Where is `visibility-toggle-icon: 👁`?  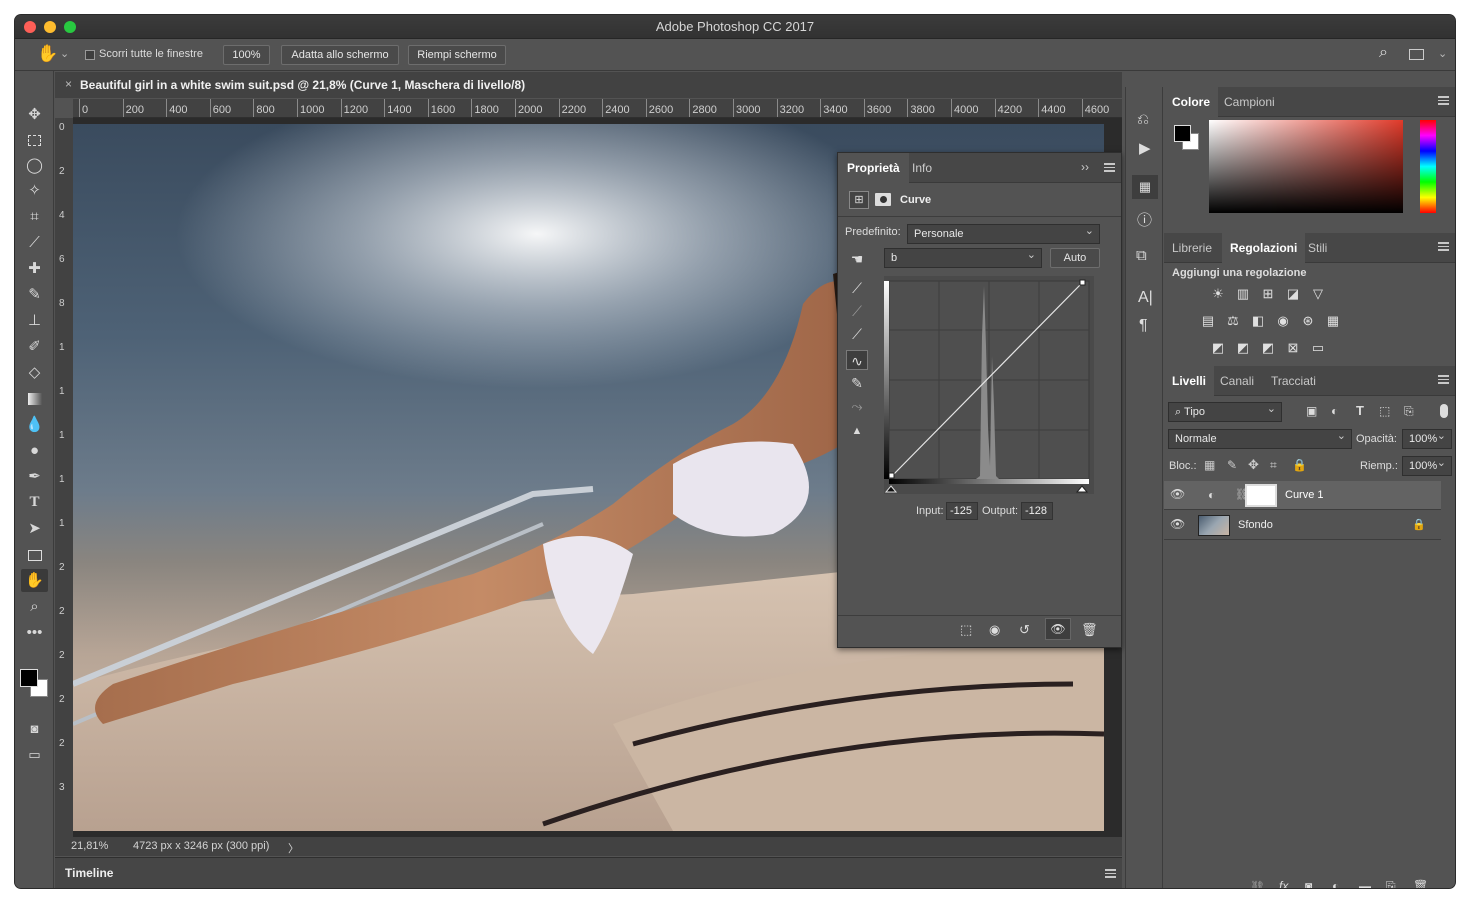
visibility-toggle-icon: 👁 is located at coordinates (1058, 629).